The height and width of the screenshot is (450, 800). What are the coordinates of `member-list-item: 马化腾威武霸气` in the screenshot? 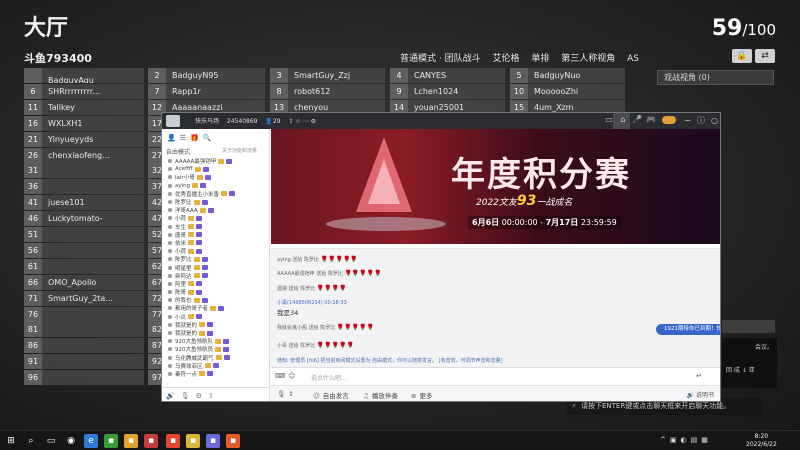 It's located at (216, 358).